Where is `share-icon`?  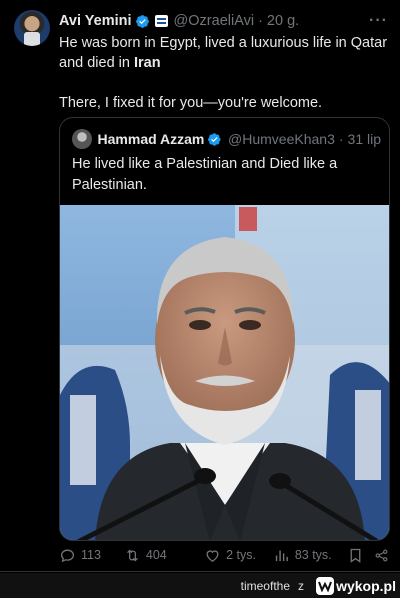
share-icon is located at coordinates (381, 555).